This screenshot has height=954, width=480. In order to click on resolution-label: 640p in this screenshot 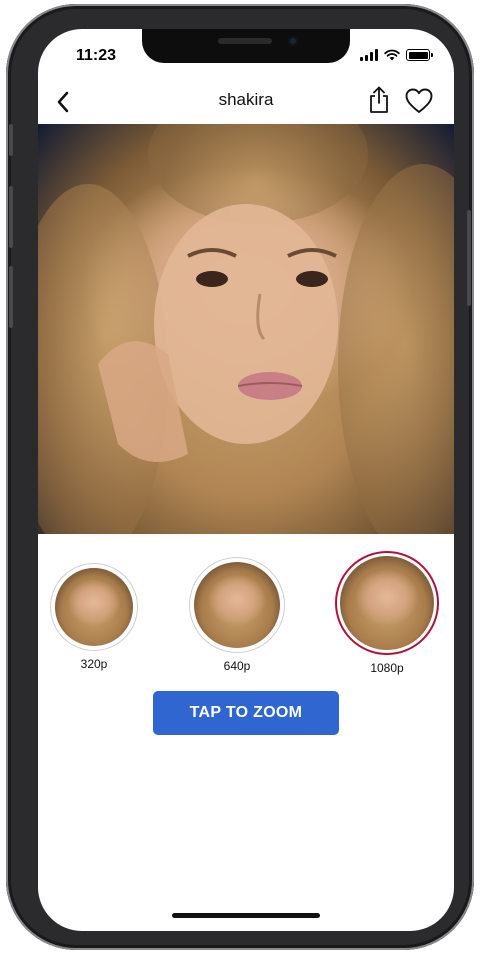, I will do `click(237, 666)`.